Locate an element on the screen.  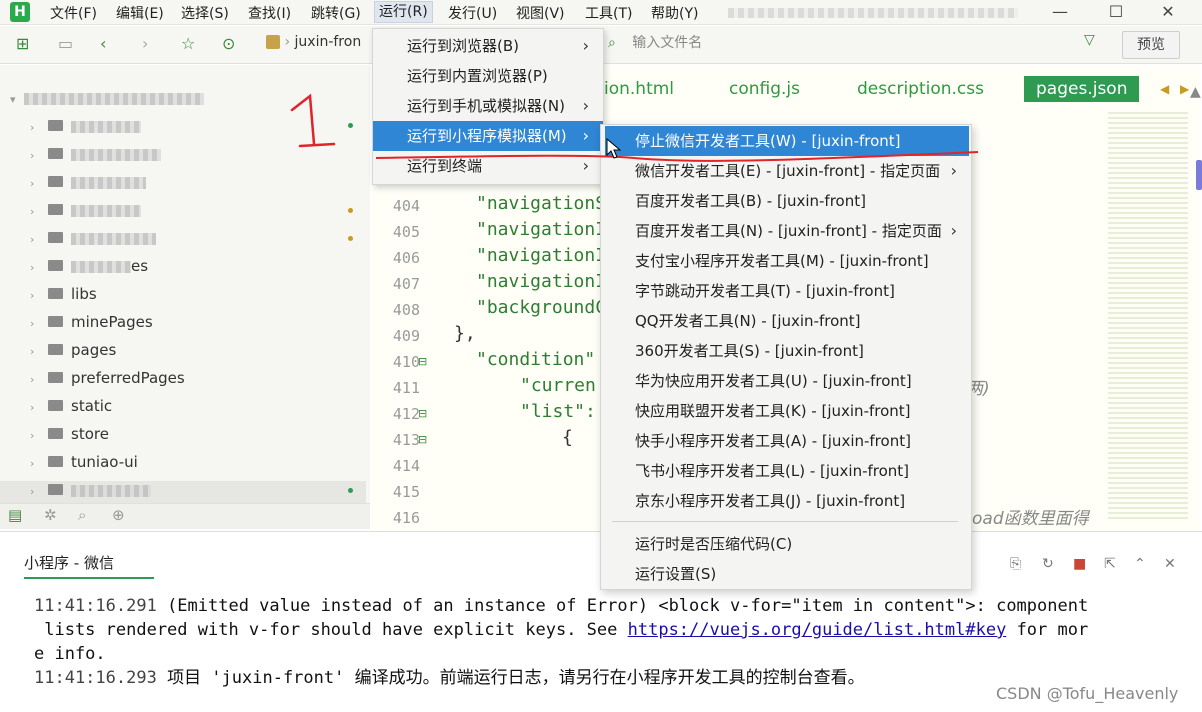
globe-icon: ⊕ is located at coordinates (118, 515).